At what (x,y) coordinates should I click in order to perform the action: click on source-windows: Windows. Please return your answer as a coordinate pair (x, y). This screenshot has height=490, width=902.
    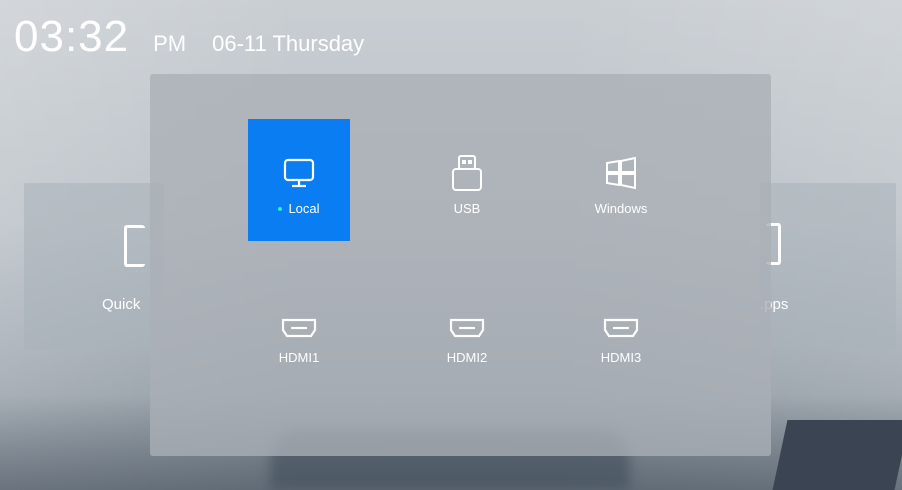
    Looking at the image, I should click on (621, 180).